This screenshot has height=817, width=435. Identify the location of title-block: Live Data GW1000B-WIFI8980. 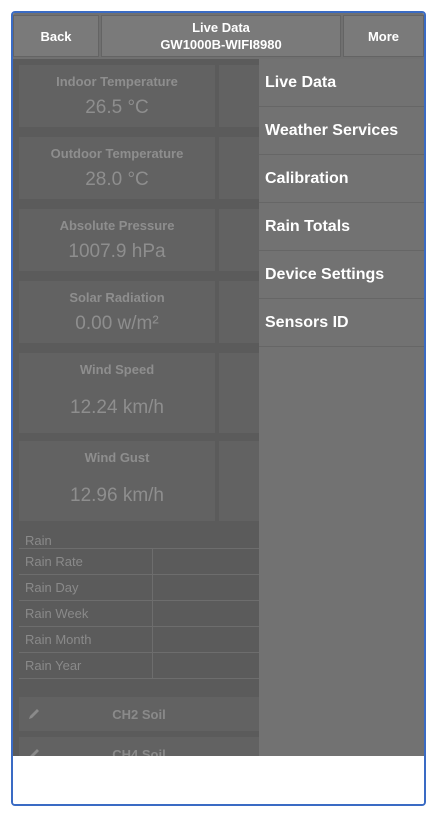
(221, 36).